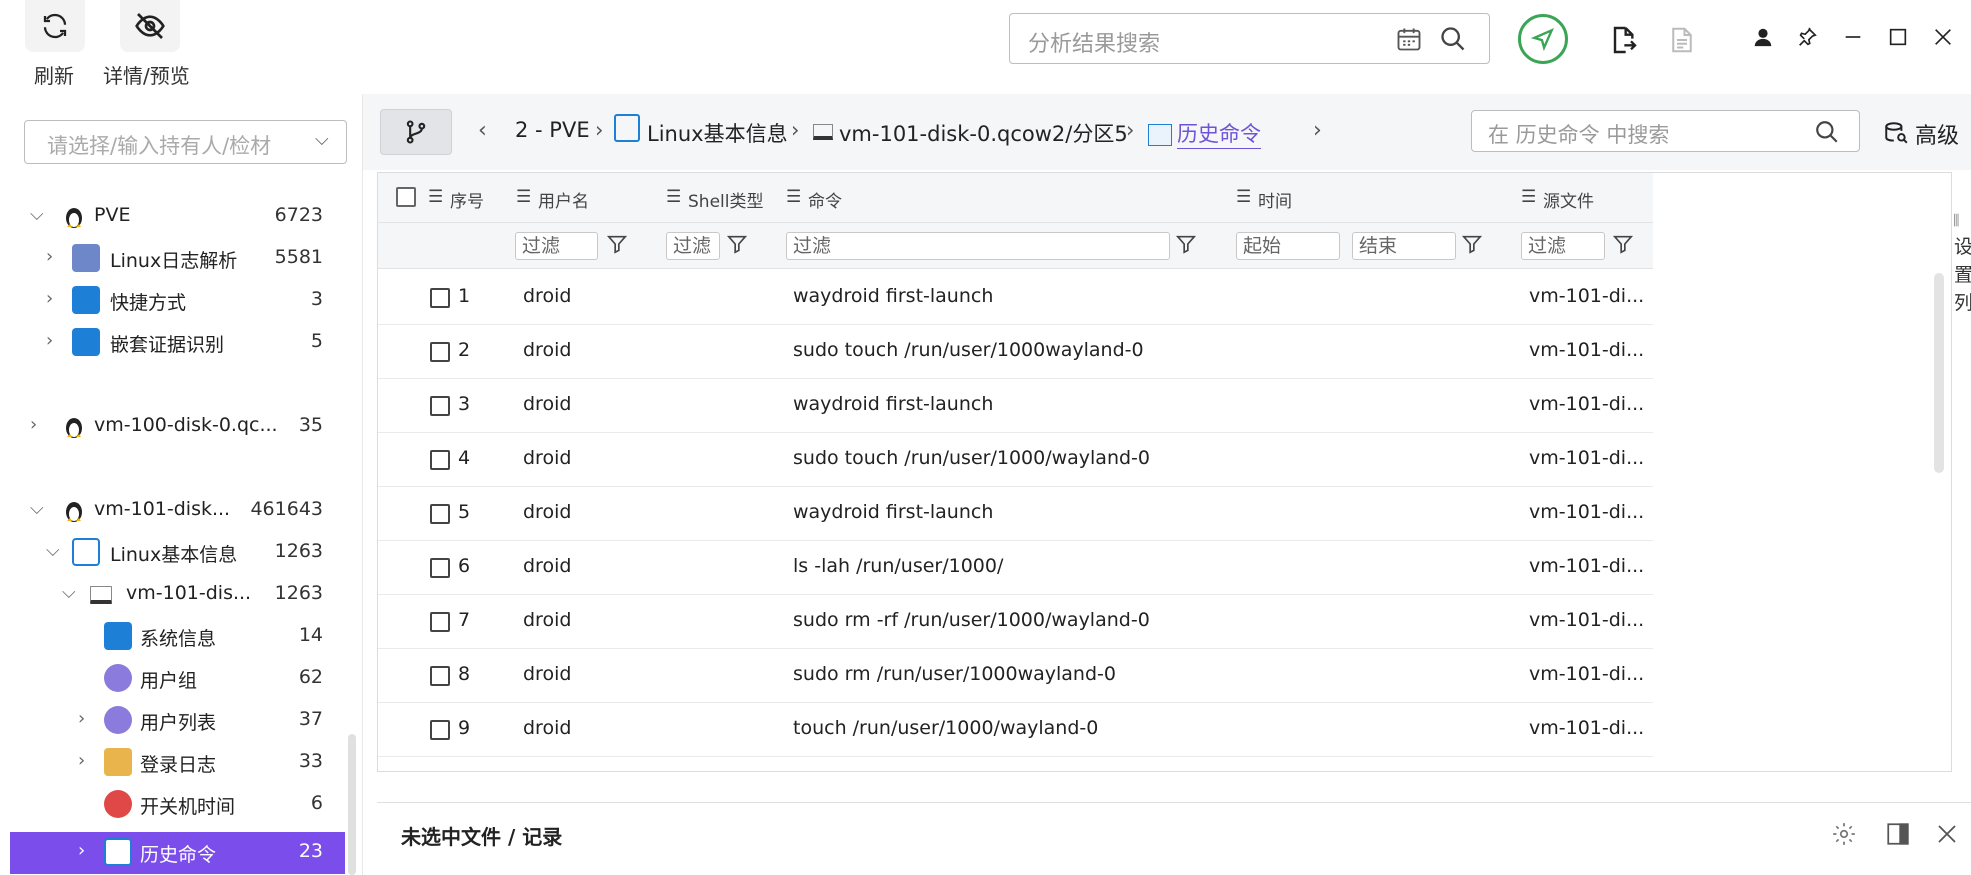  I want to click on refresh-button, so click(55, 26).